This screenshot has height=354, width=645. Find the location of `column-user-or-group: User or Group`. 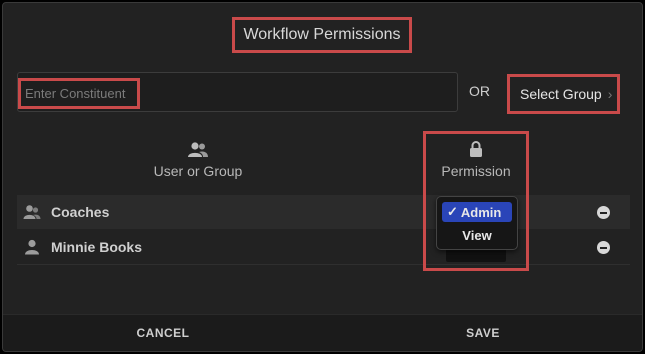

column-user-or-group: User or Group is located at coordinates (198, 161).